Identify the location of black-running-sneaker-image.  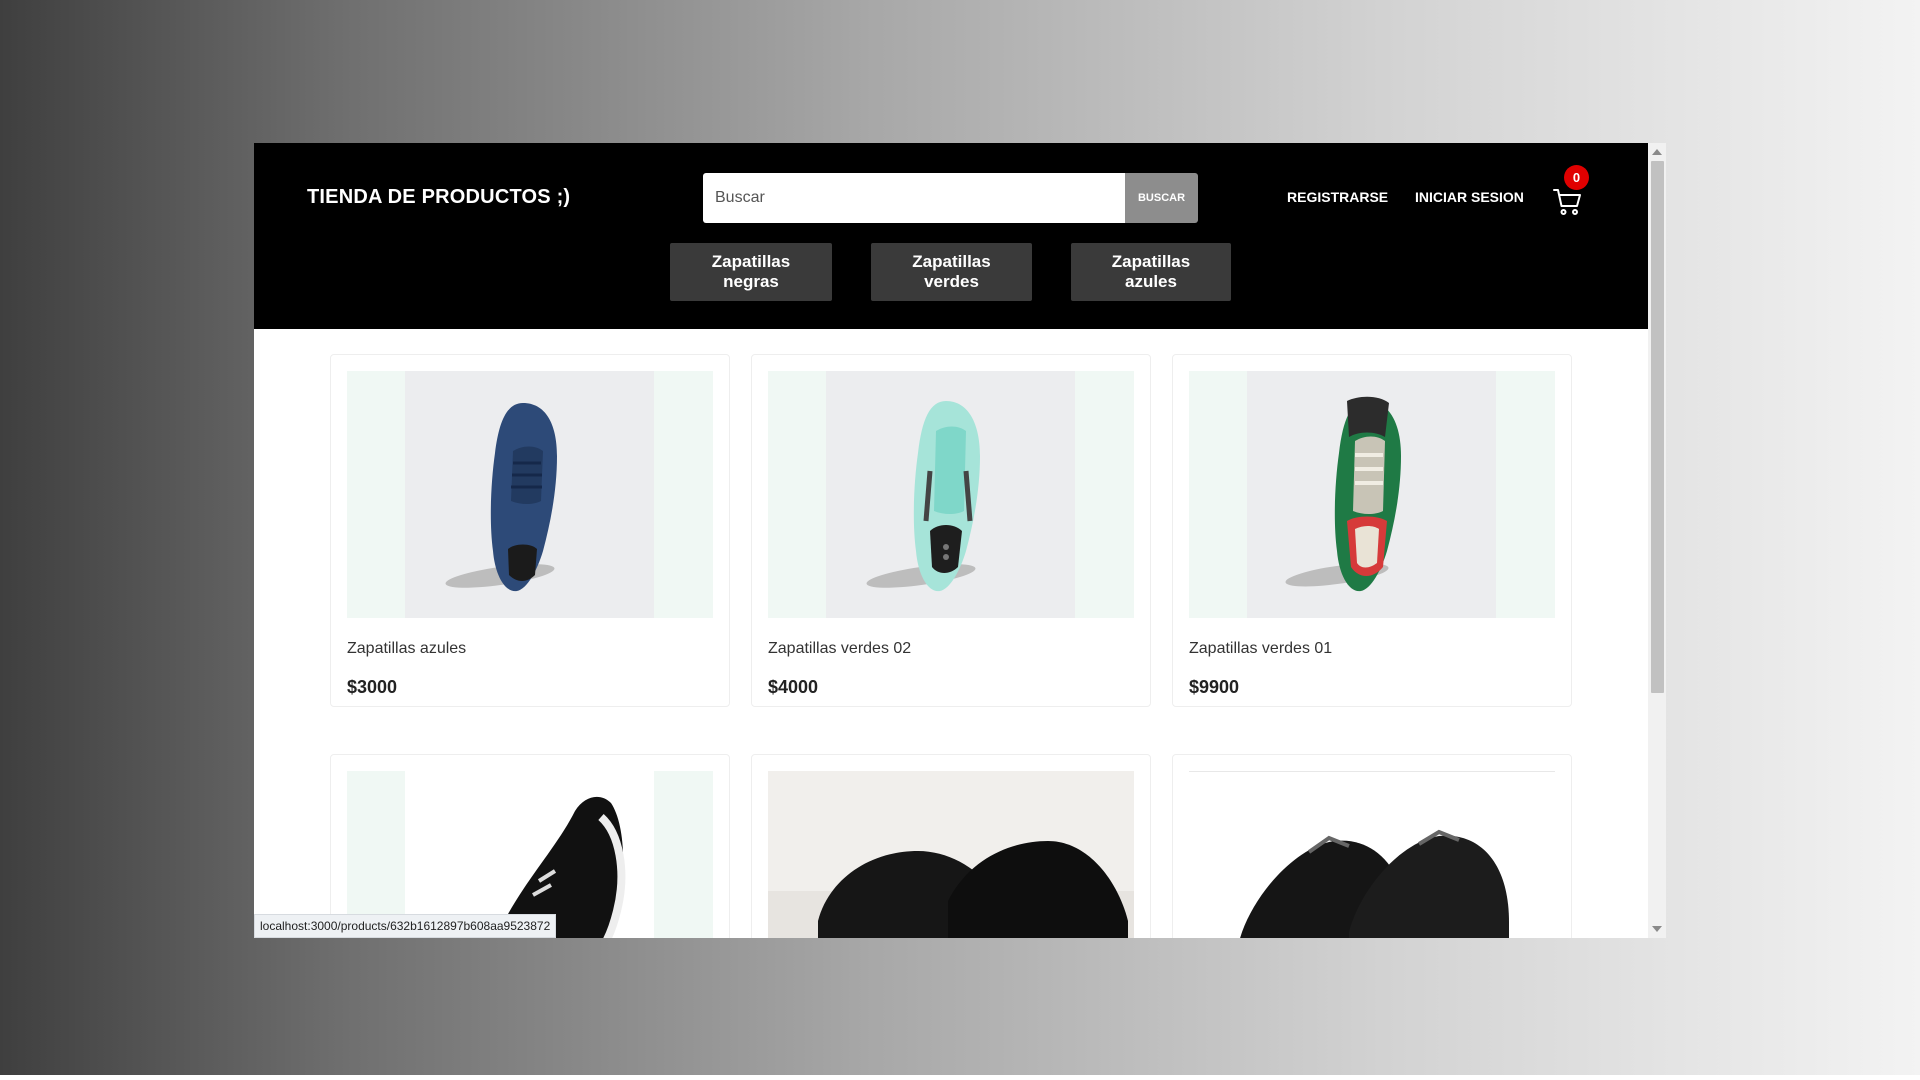
(561, 867).